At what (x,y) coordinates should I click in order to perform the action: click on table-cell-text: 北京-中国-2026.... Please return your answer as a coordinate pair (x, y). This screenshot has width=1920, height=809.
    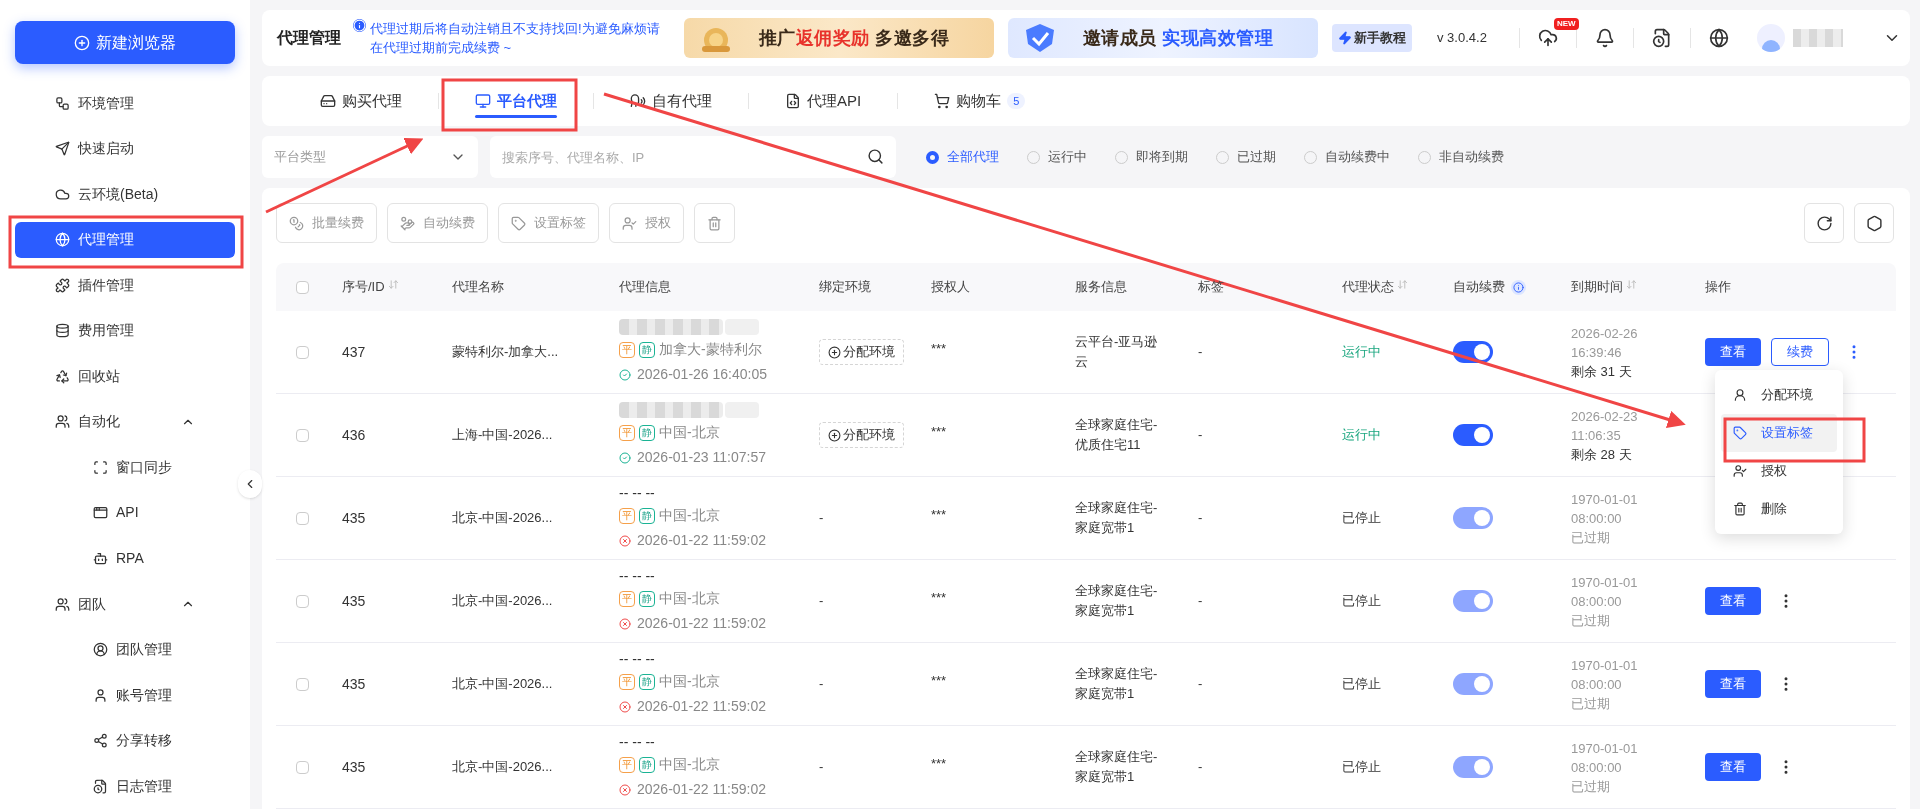
    Looking at the image, I should click on (503, 684).